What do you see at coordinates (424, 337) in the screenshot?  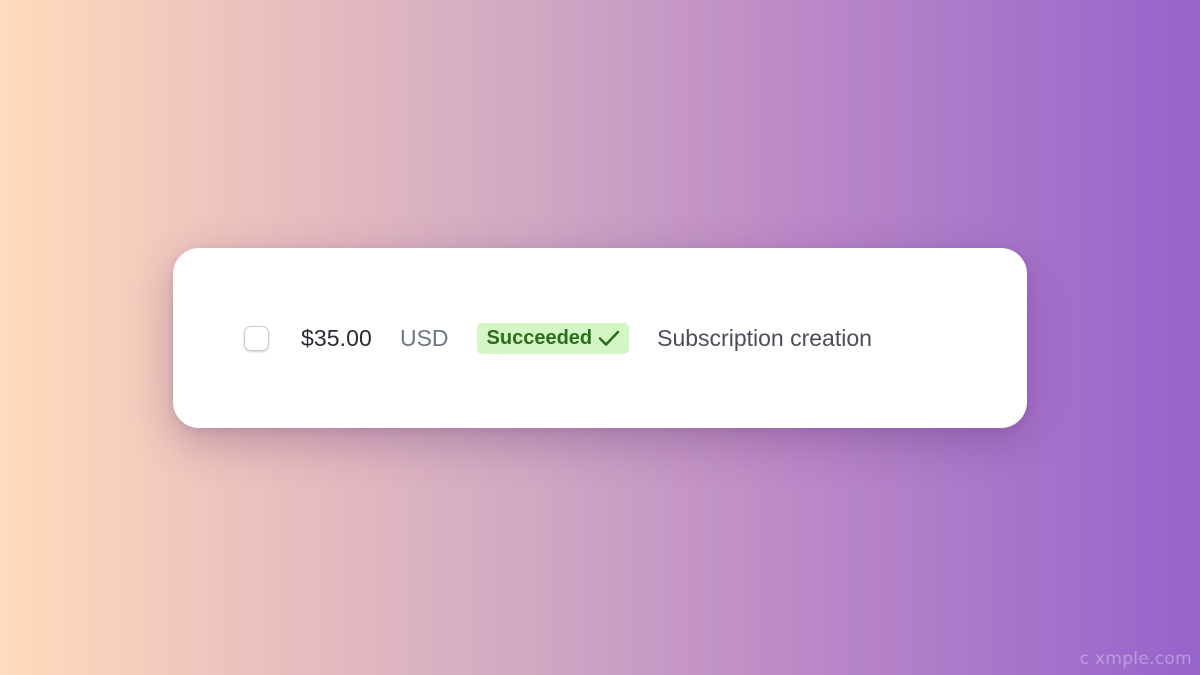 I see `payment-currency: USD` at bounding box center [424, 337].